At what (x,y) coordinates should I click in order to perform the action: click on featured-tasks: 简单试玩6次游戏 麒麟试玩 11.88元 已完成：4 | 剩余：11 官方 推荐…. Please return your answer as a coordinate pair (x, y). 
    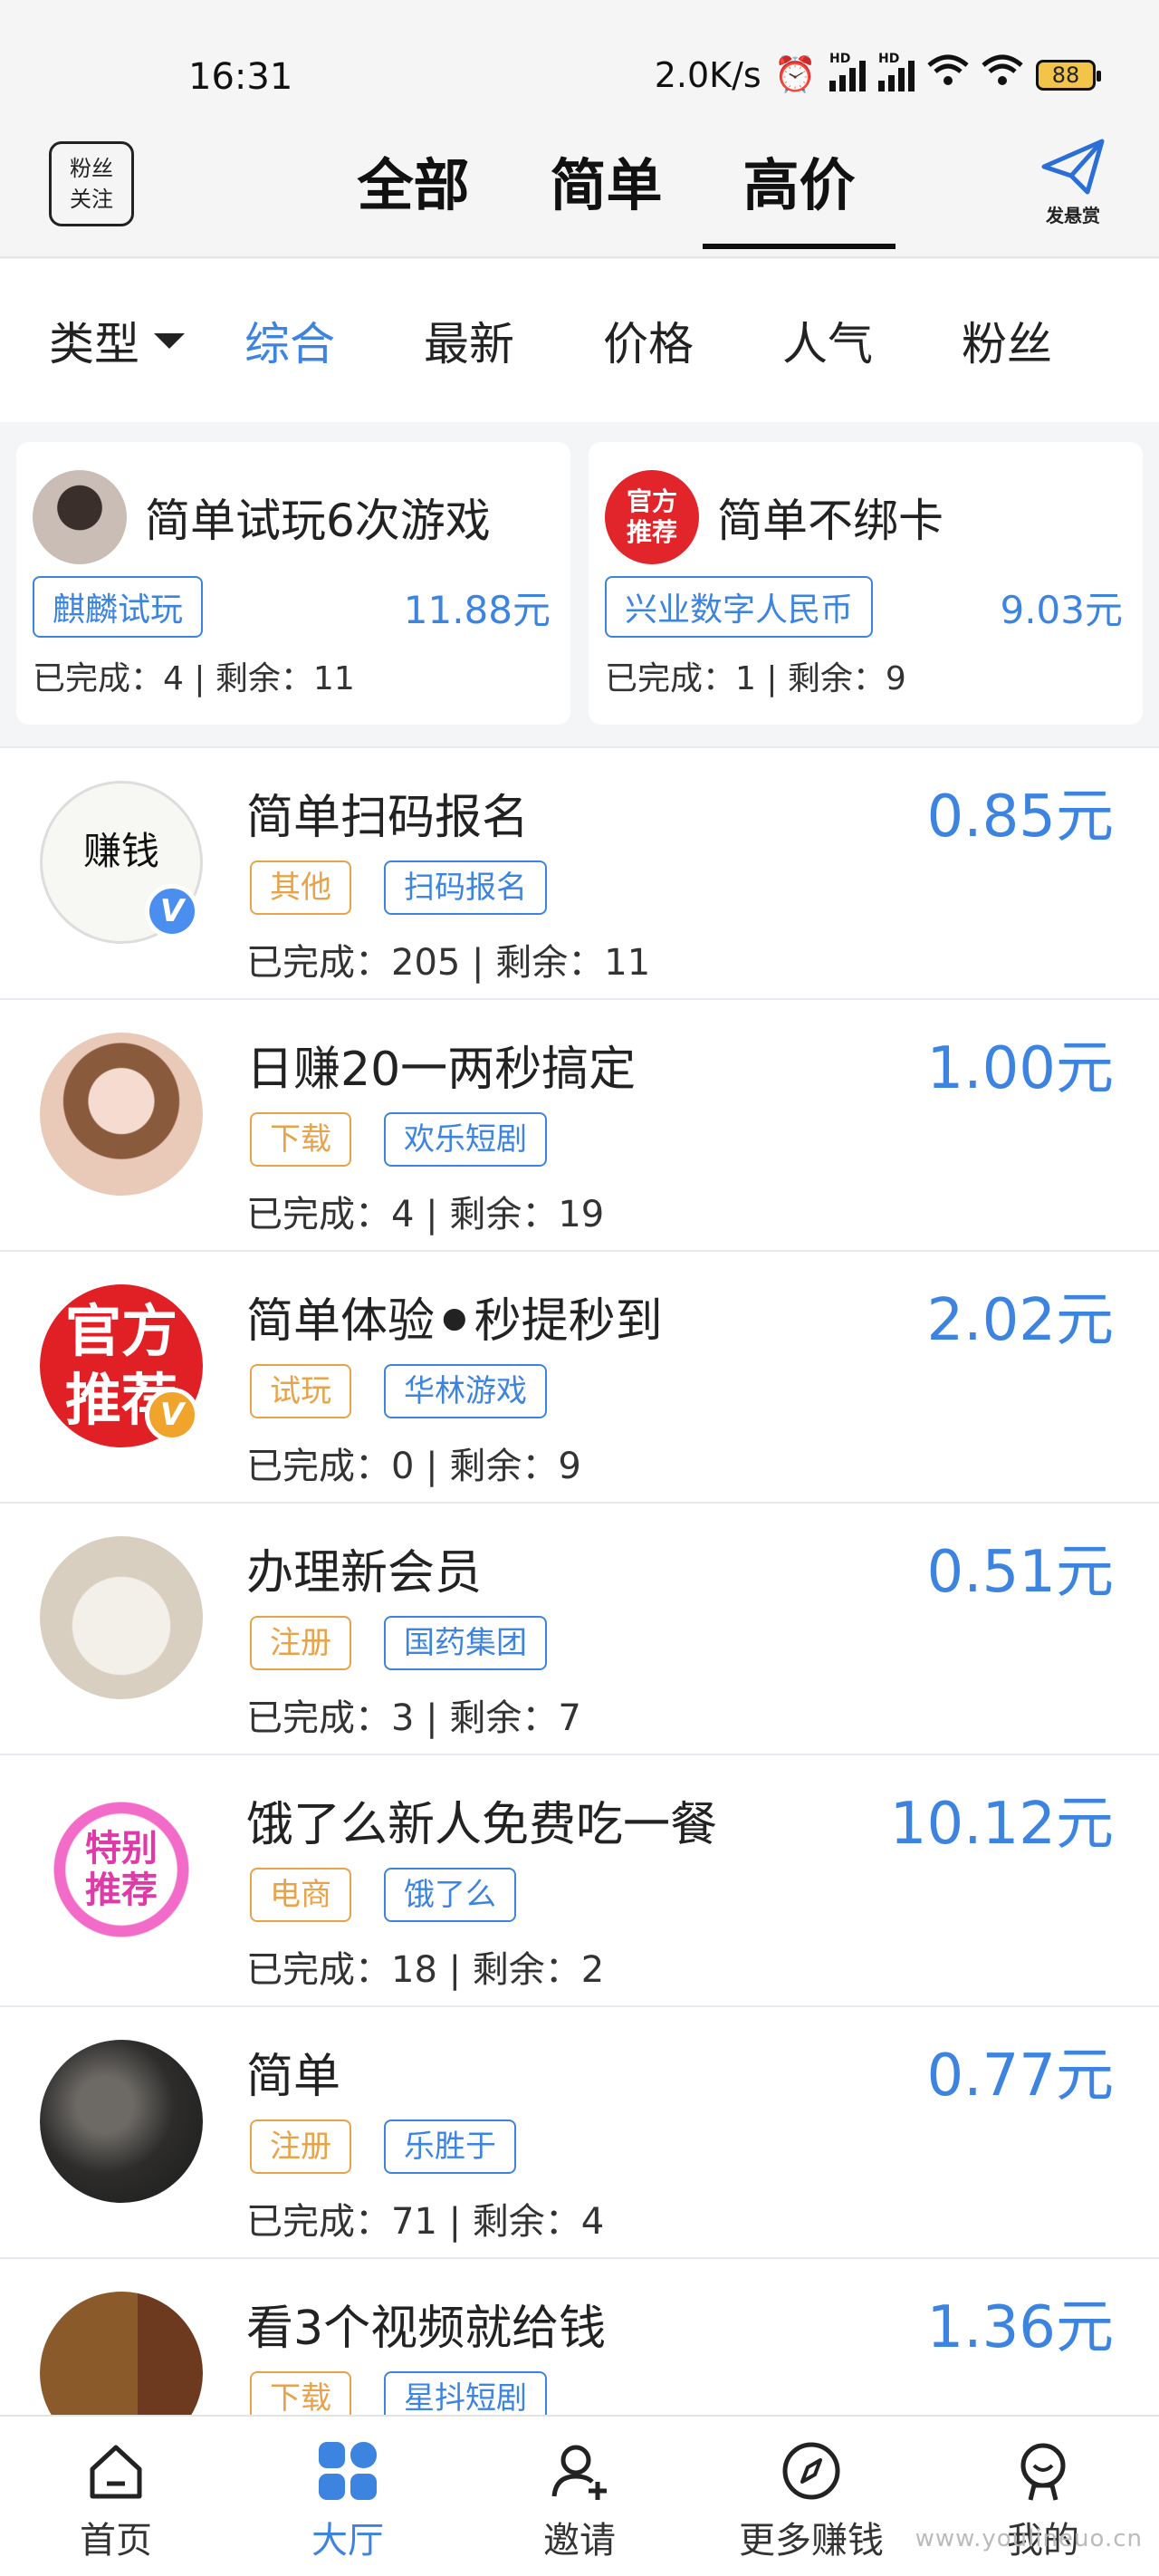
    Looking at the image, I should click on (579, 583).